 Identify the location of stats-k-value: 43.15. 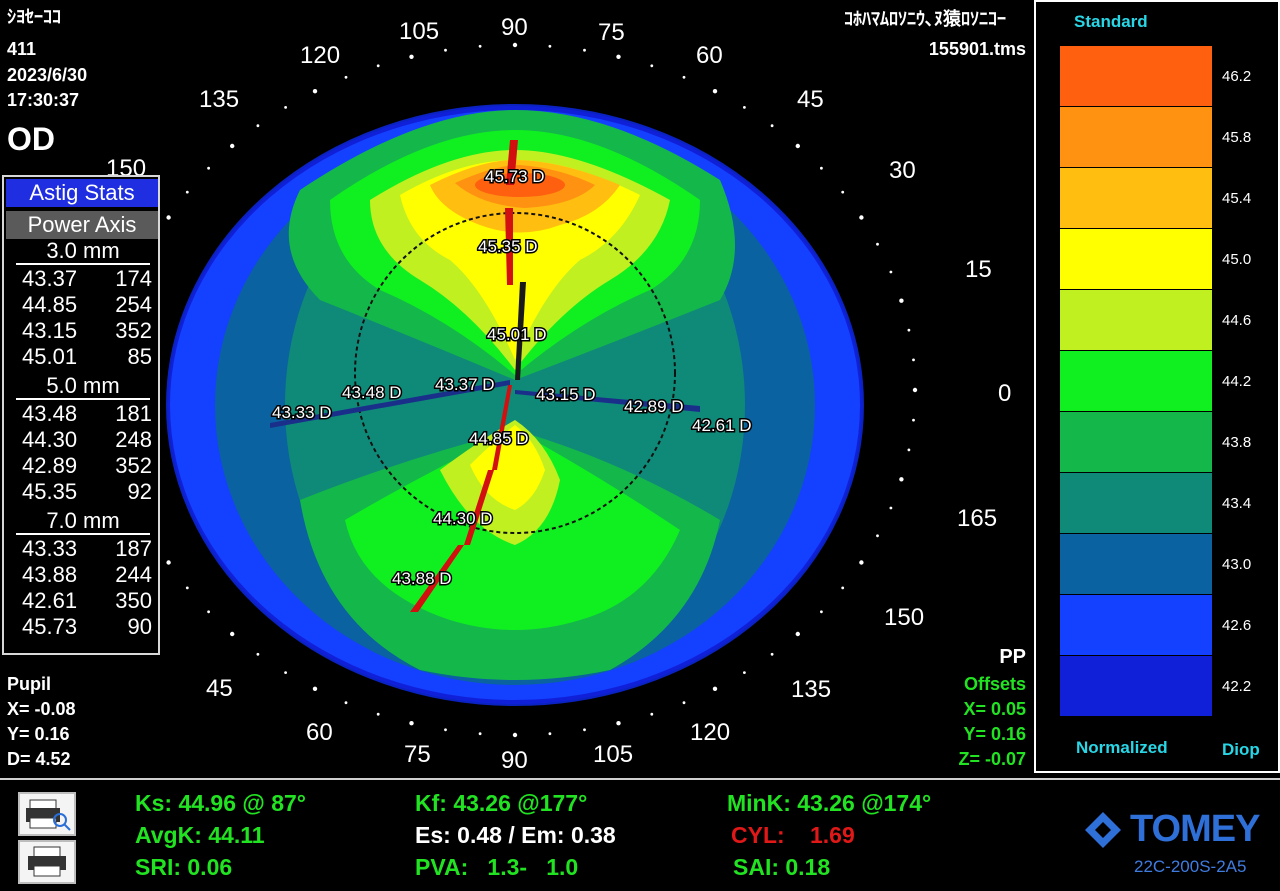
(50, 330).